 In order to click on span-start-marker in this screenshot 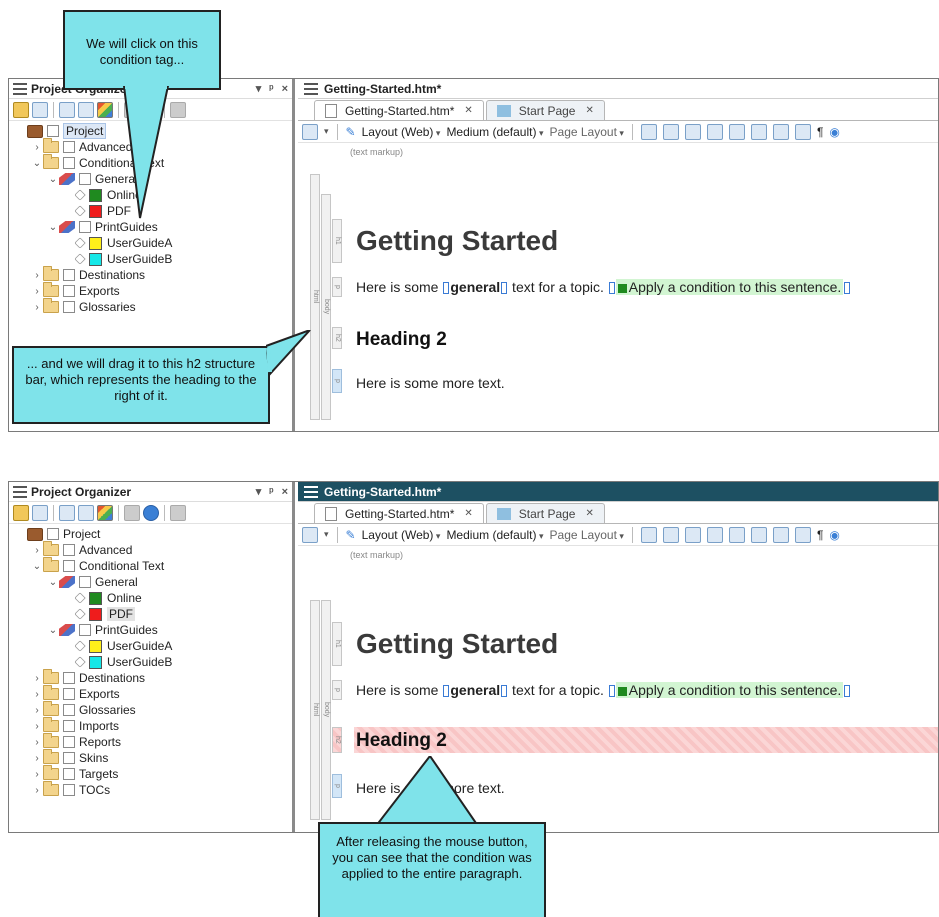, I will do `click(446, 691)`.